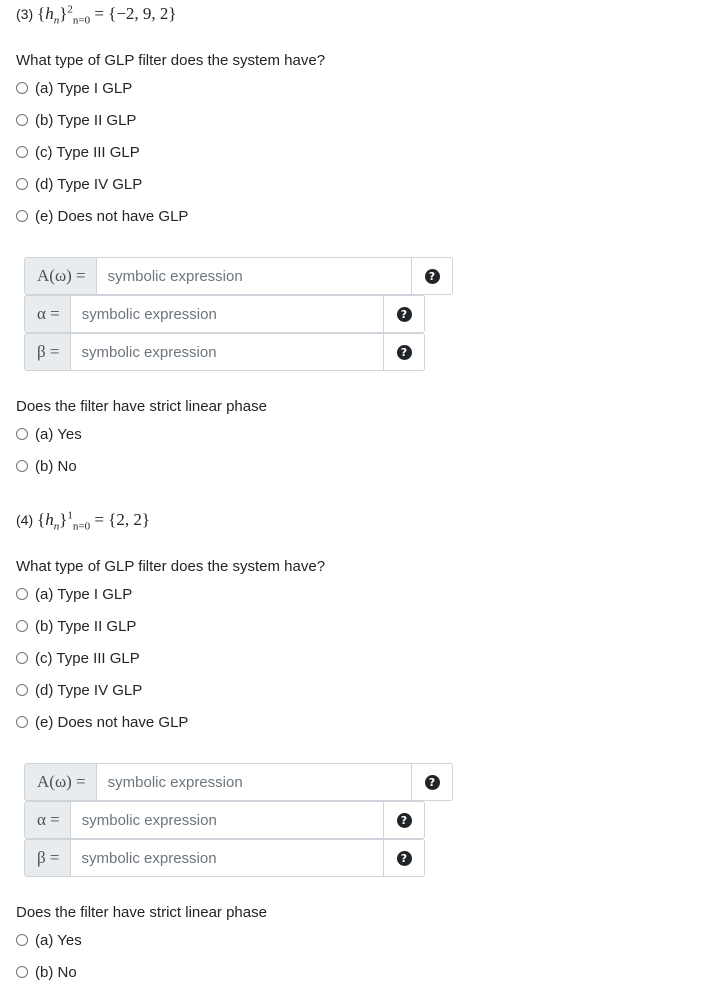 The image size is (723, 998). Describe the element at coordinates (25, 14) in the screenshot. I see `problem-number: (3)` at that location.